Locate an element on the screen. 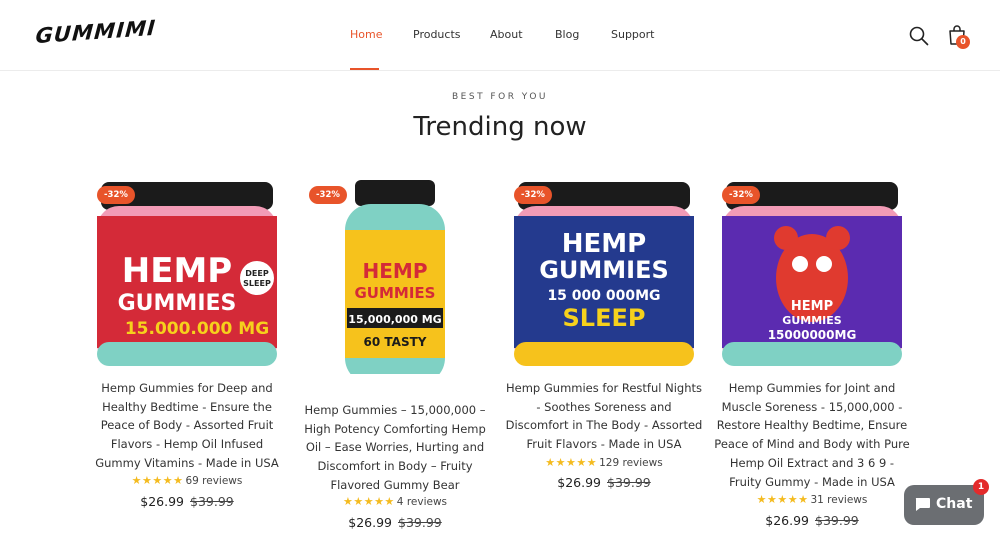 The height and width of the screenshot is (540, 1000). product-image: HEMP GUMMIES 15.000.000 MG DEEP SLEEP is located at coordinates (187, 274).